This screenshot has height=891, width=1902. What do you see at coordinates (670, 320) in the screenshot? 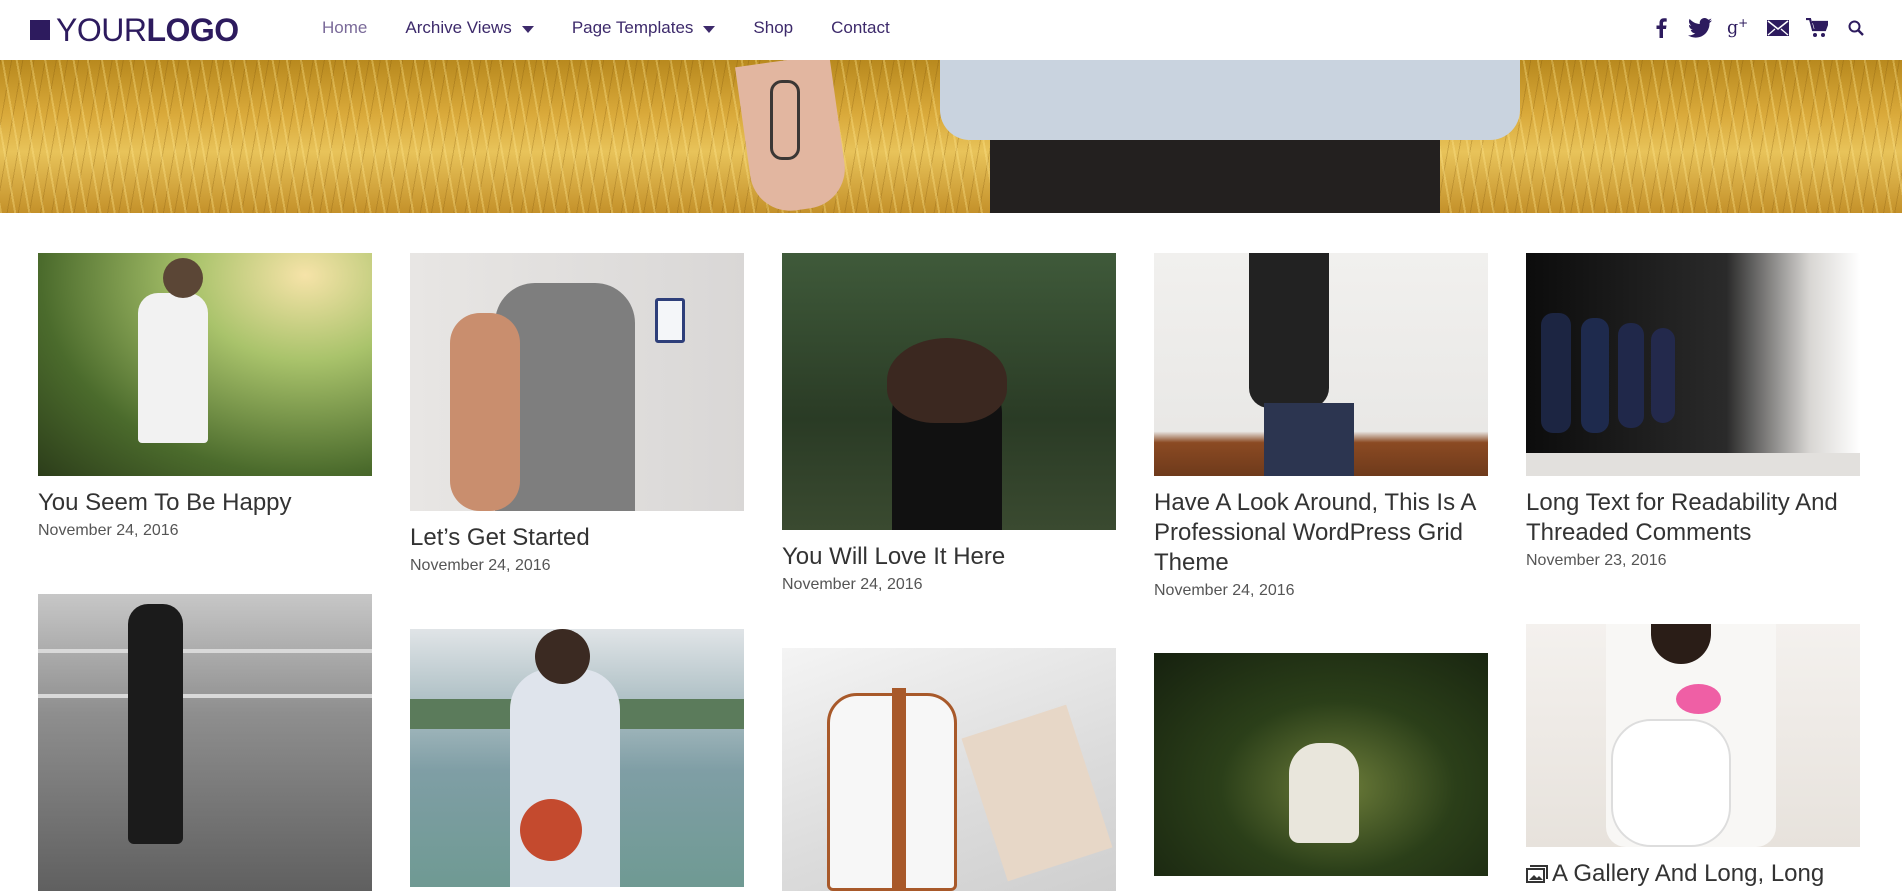
I see `thumbnail-mug` at bounding box center [670, 320].